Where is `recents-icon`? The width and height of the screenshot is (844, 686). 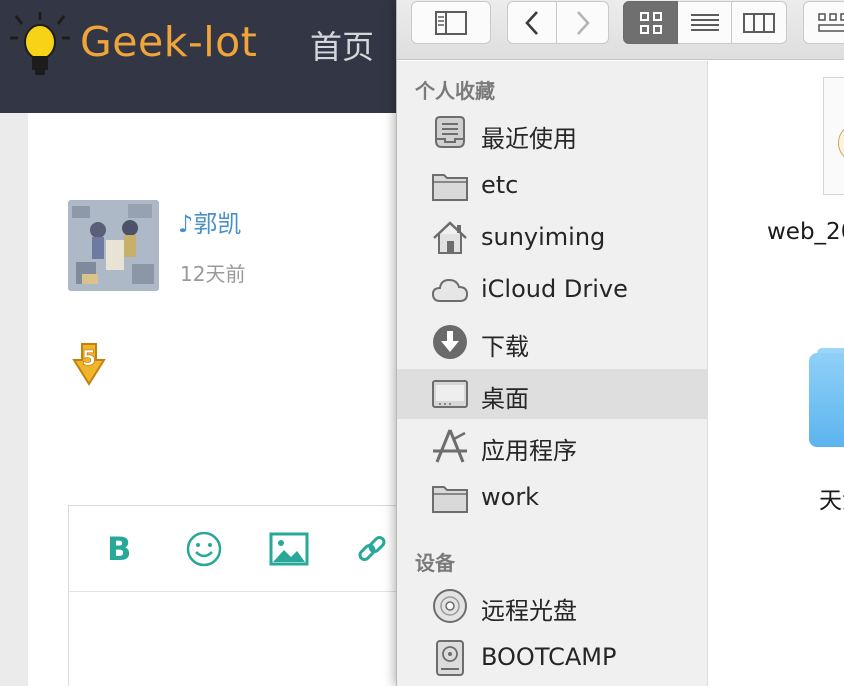 recents-icon is located at coordinates (450, 132).